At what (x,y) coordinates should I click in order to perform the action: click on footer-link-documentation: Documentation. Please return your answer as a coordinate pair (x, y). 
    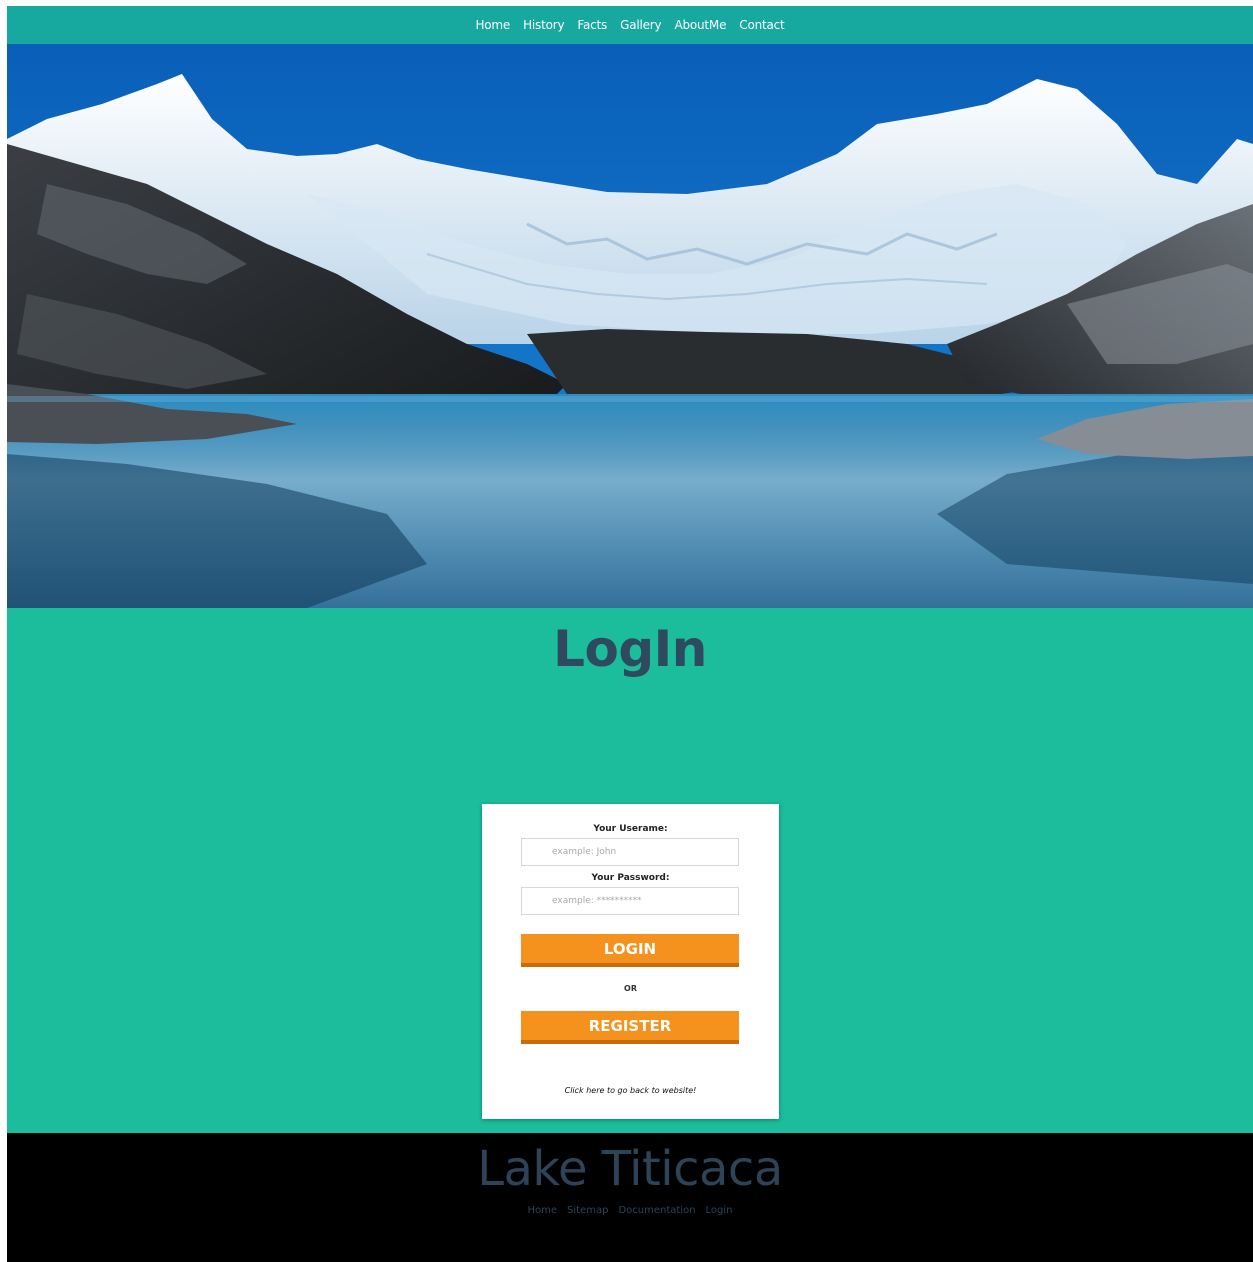
    Looking at the image, I should click on (656, 1210).